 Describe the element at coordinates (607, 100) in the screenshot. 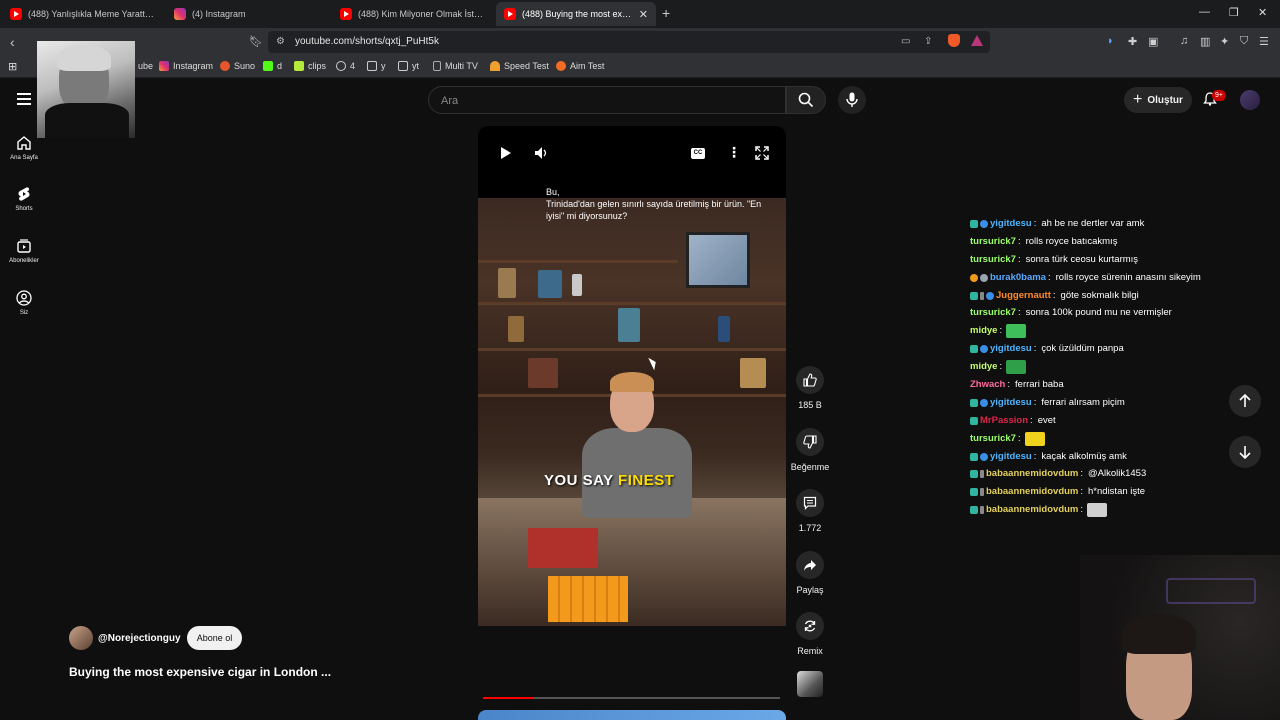

I see `search-input: Ara` at that location.